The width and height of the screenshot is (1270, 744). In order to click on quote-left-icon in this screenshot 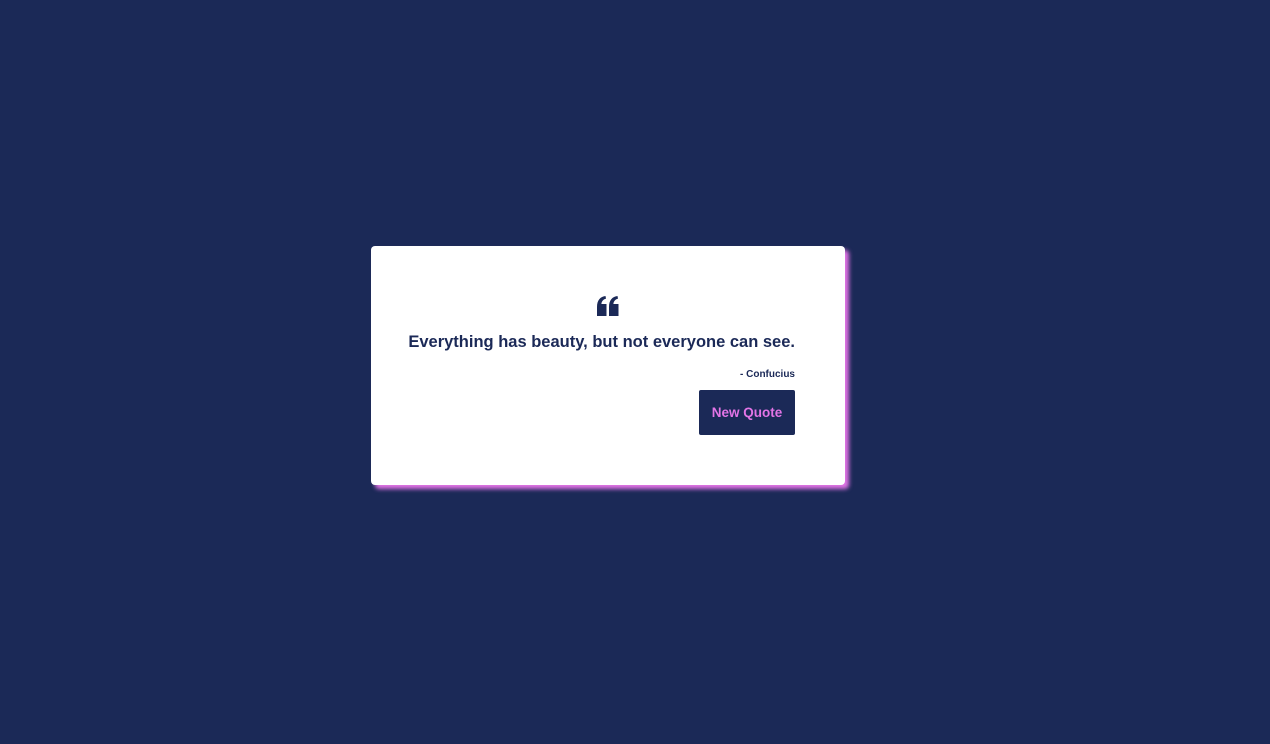, I will do `click(608, 307)`.